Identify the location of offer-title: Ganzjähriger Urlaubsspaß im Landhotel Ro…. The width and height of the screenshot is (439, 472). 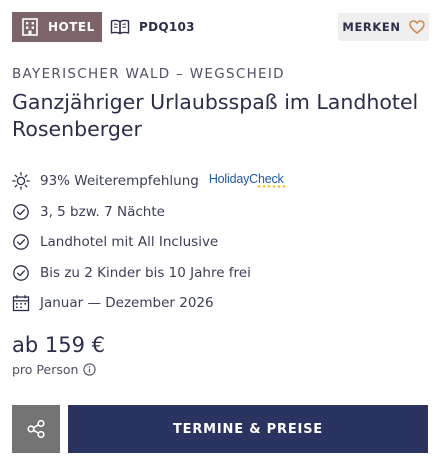
(215, 115).